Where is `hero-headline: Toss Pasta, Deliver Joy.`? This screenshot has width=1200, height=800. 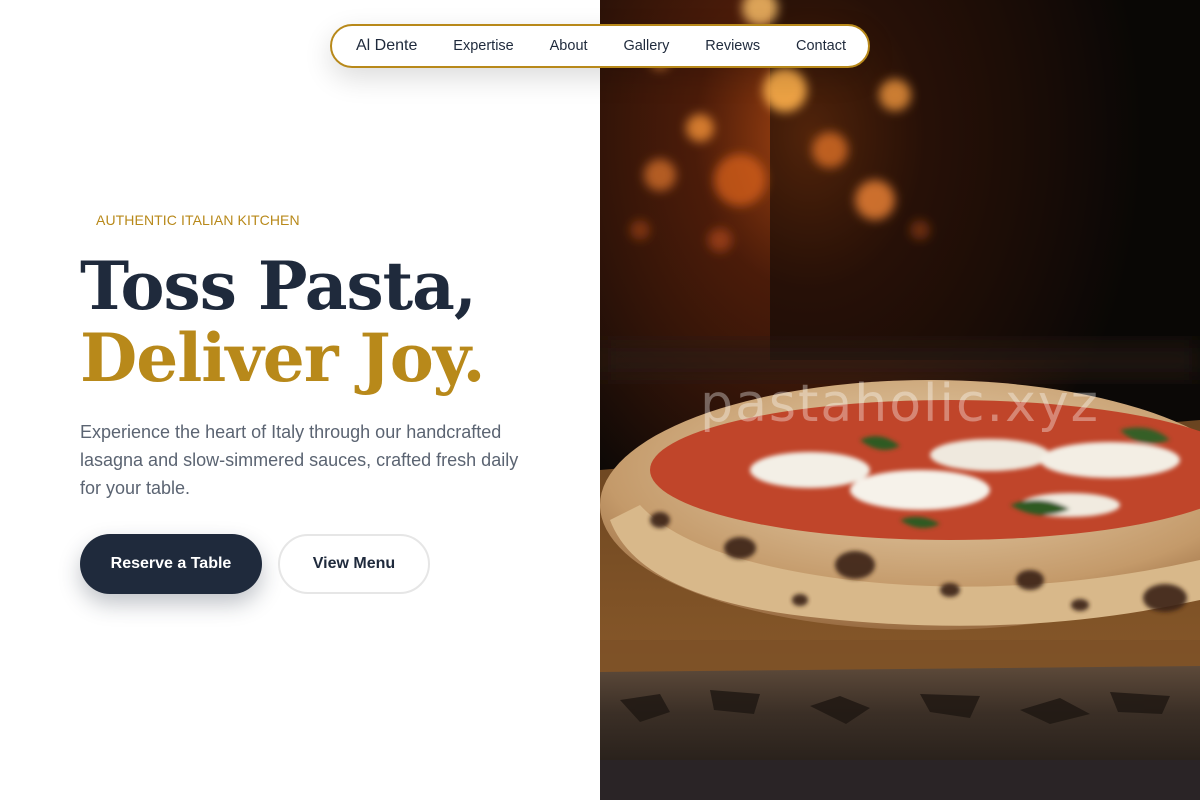
hero-headline: Toss Pasta, Deliver Joy. is located at coordinates (282, 322).